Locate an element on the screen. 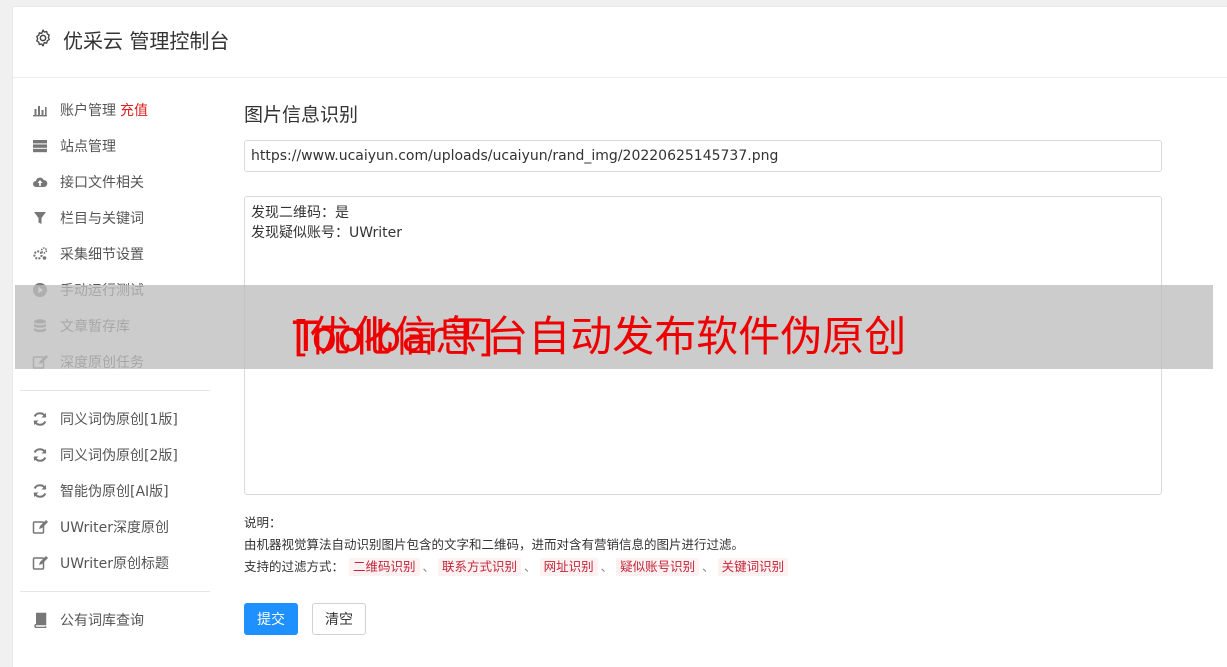 The height and width of the screenshot is (667, 1227). sidebar-item-group1-2: 接口文件相关 is located at coordinates (115, 182).